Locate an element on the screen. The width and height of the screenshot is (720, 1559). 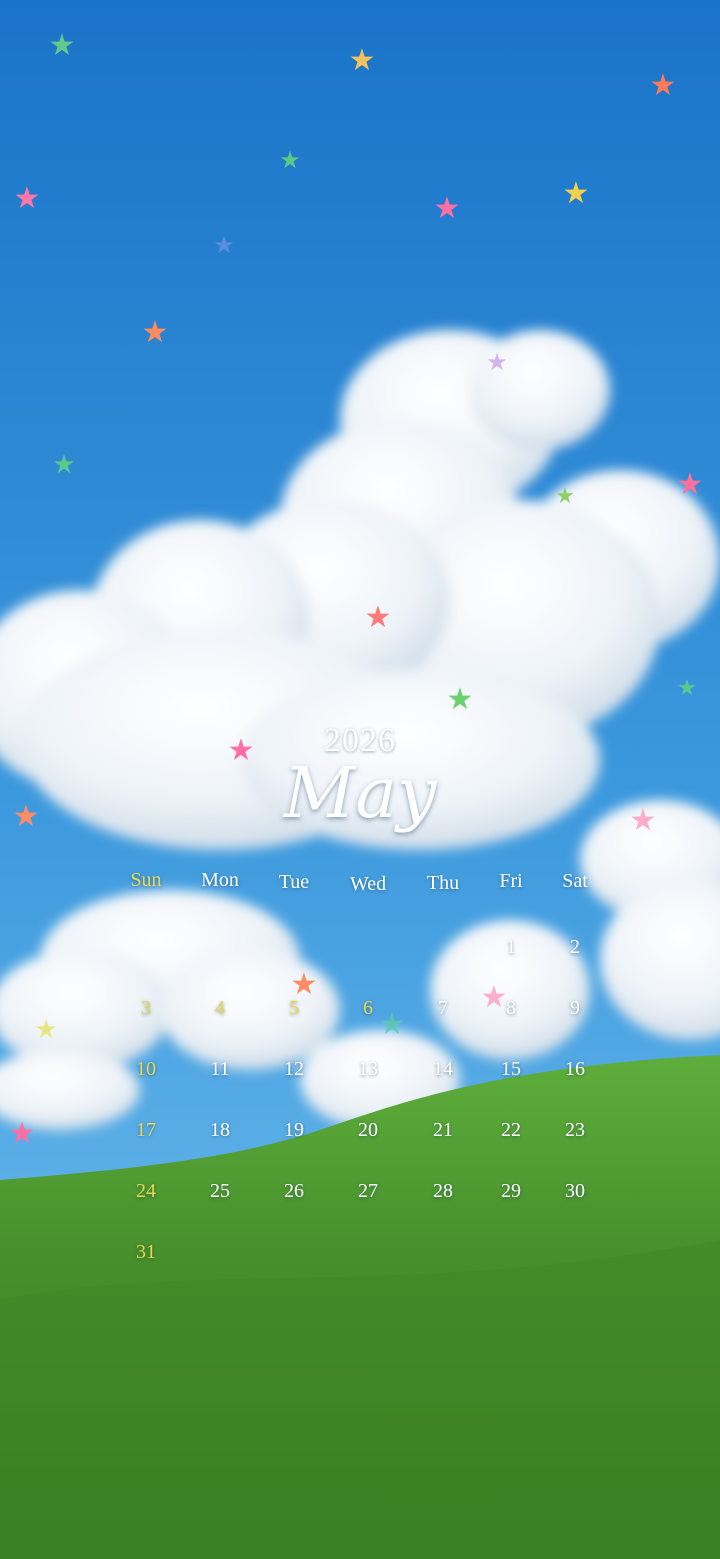
calendar-day: 12 is located at coordinates (294, 1069).